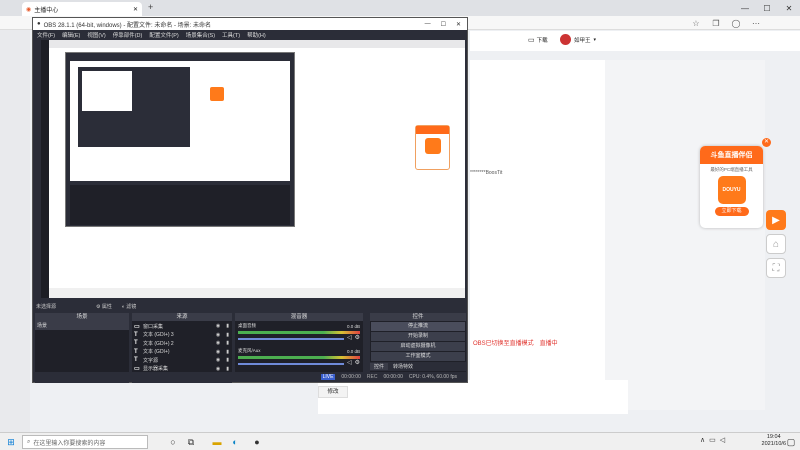  Describe the element at coordinates (712, 440) in the screenshot. I see `network-icon: ▭` at that location.